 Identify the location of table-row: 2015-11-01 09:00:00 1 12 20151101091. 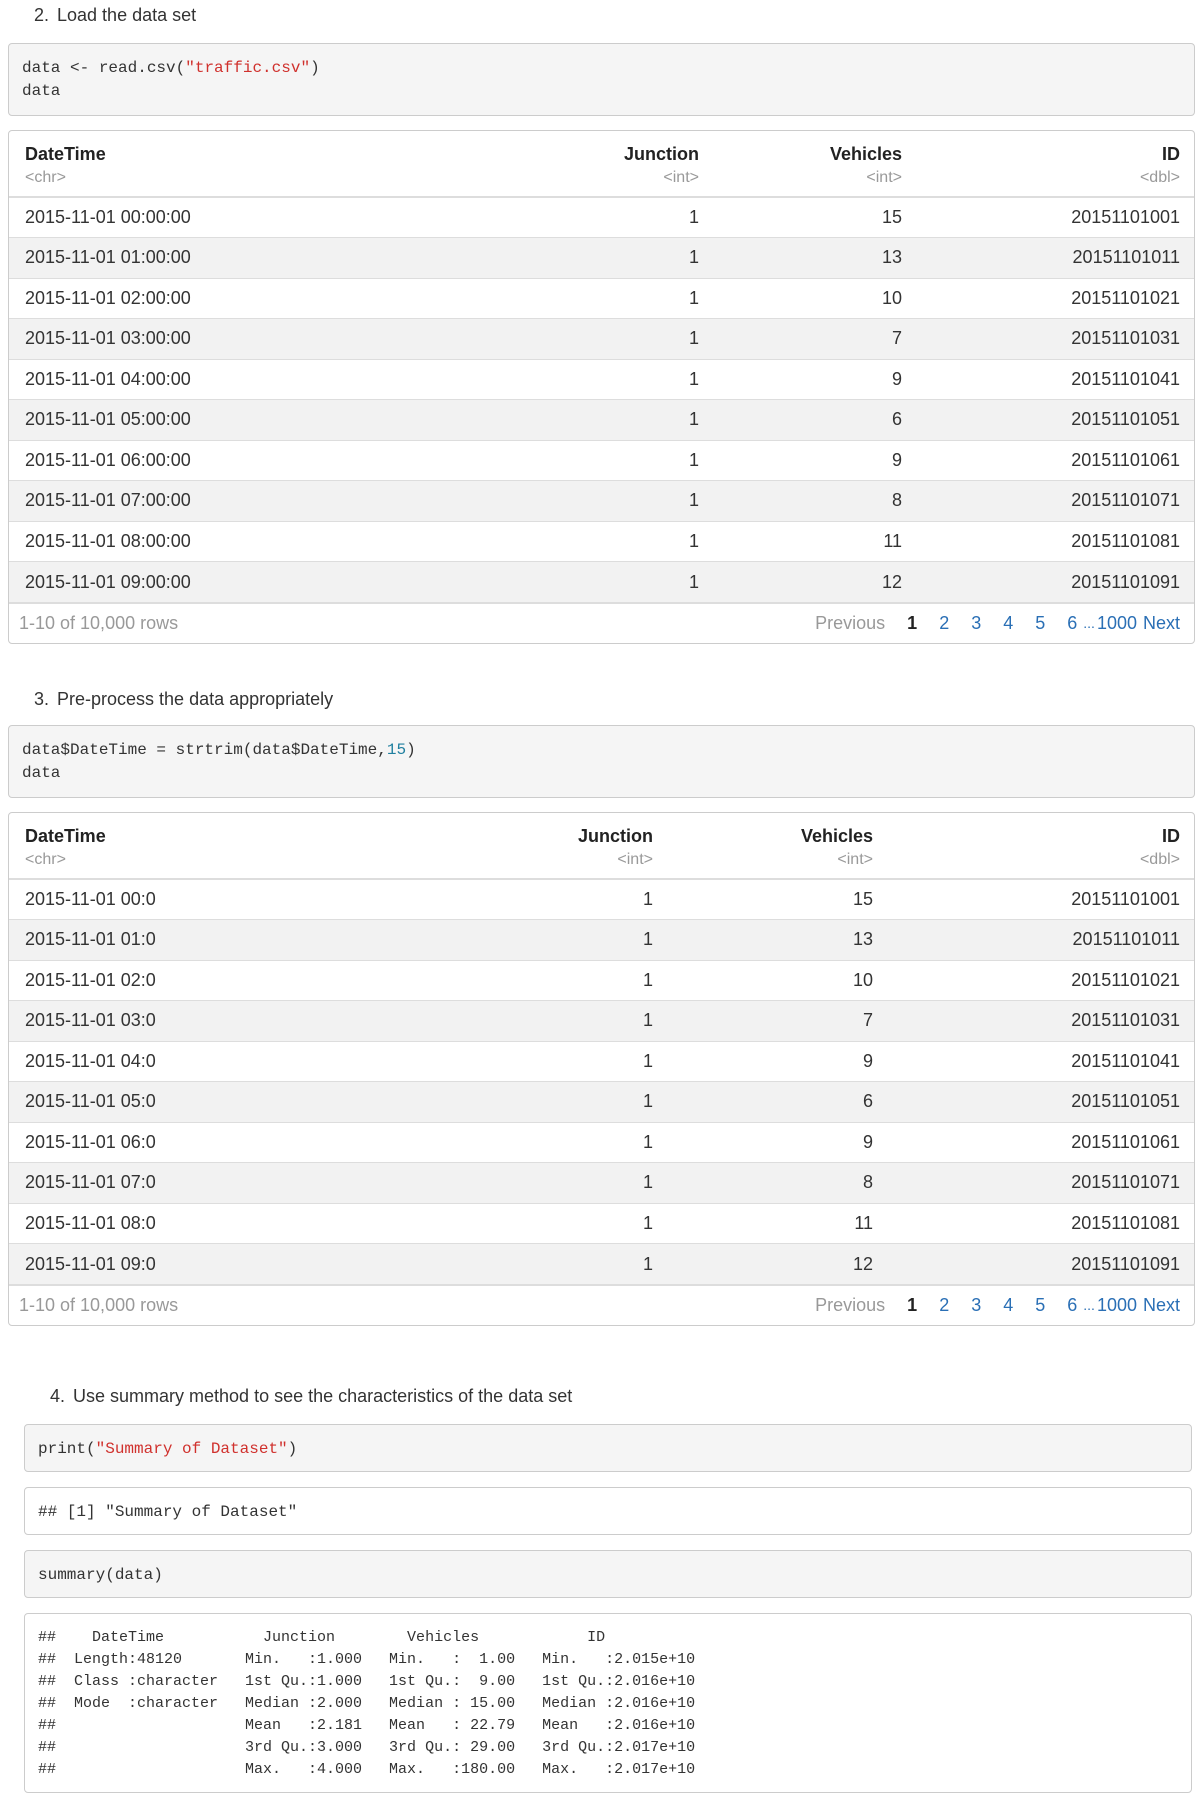
(601, 581).